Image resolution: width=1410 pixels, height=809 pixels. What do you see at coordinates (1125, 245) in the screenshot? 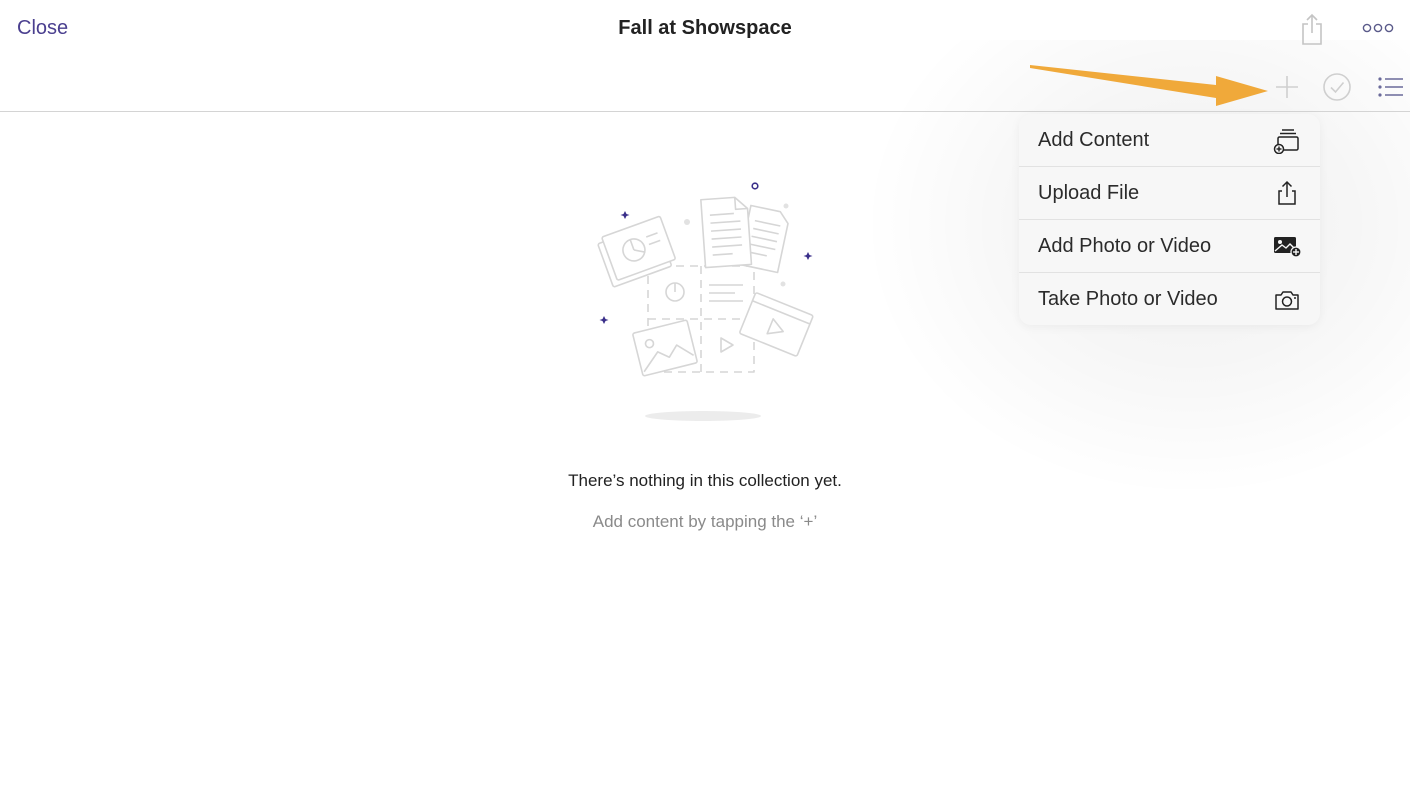
I see `menu-item-label: Add Photo or Video` at bounding box center [1125, 245].